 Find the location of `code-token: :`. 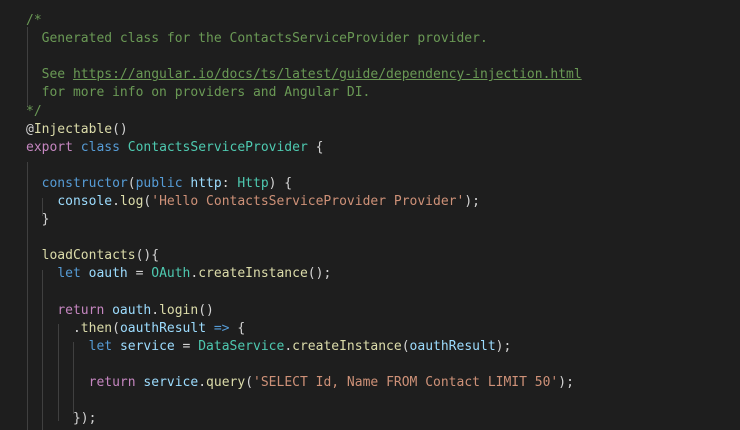

code-token: : is located at coordinates (229, 183).